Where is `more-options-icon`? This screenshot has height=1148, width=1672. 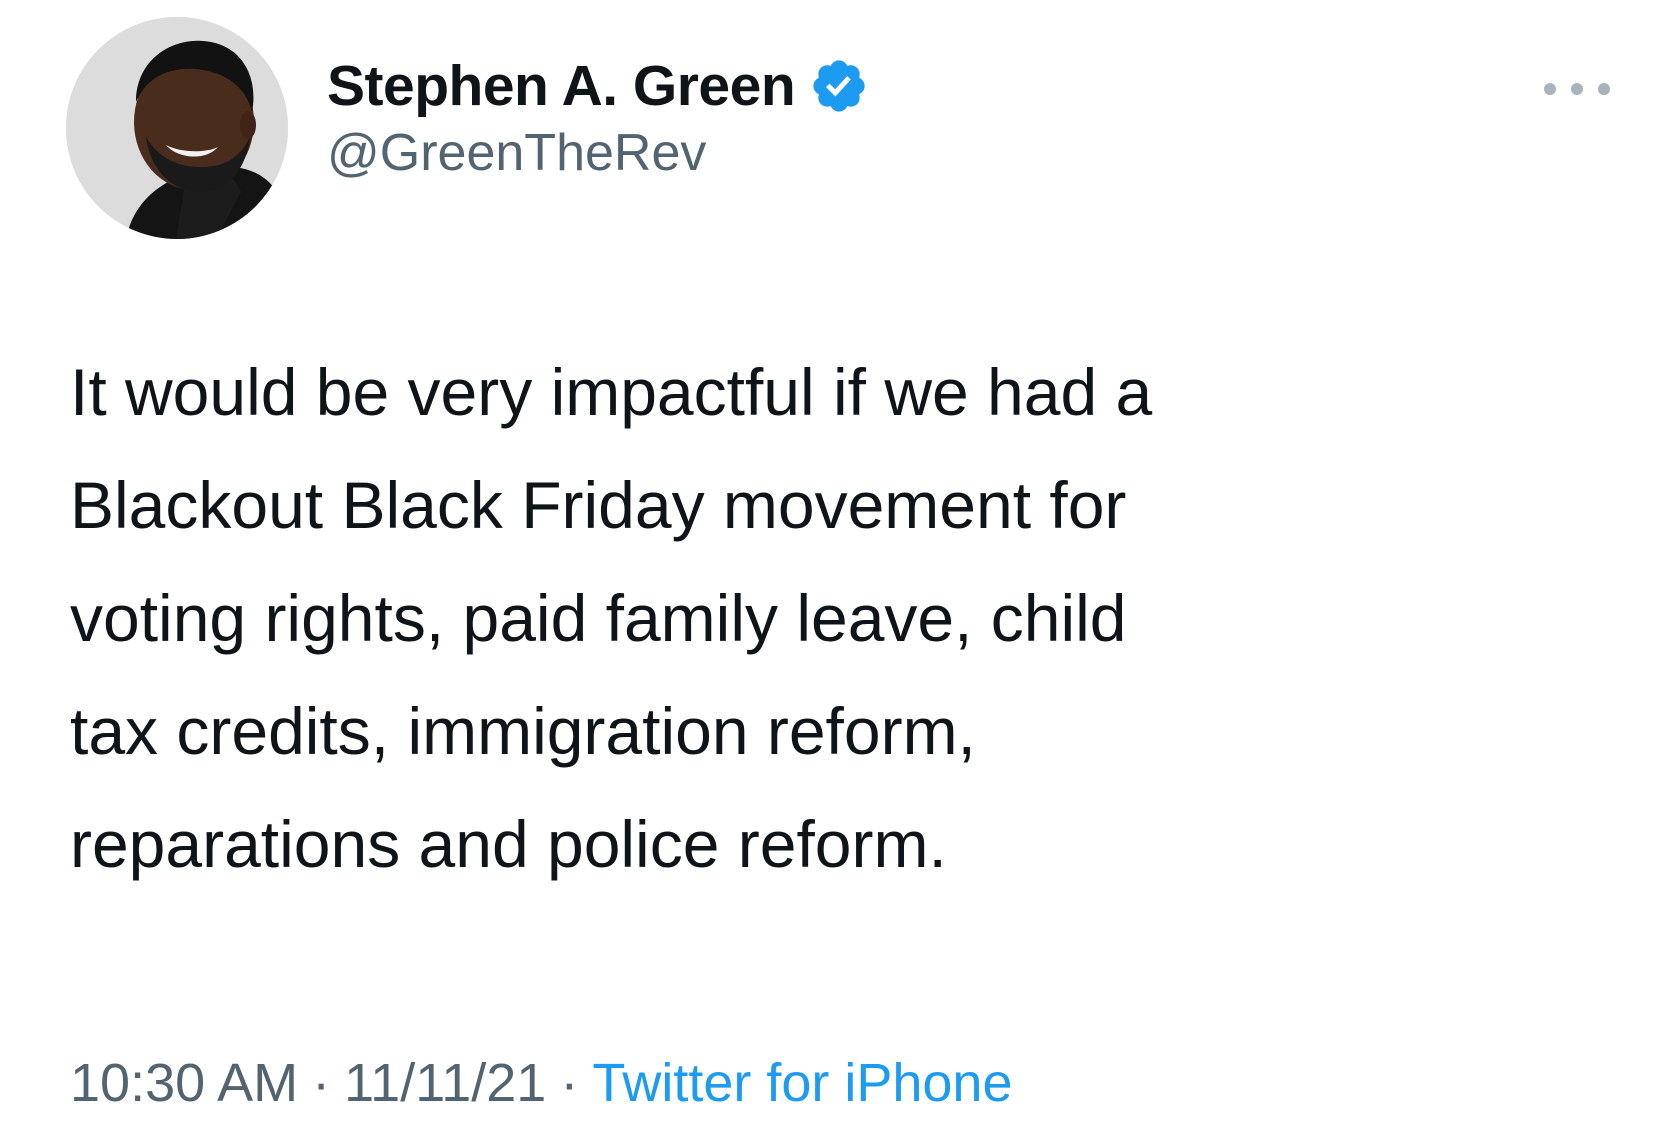
more-options-icon is located at coordinates (1577, 89).